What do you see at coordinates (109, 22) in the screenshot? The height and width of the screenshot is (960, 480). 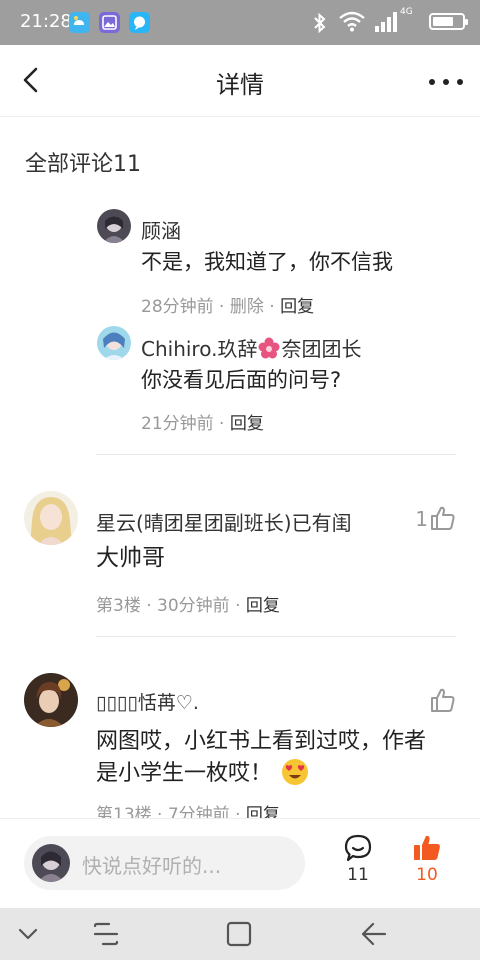 I see `gallery-app-icon` at bounding box center [109, 22].